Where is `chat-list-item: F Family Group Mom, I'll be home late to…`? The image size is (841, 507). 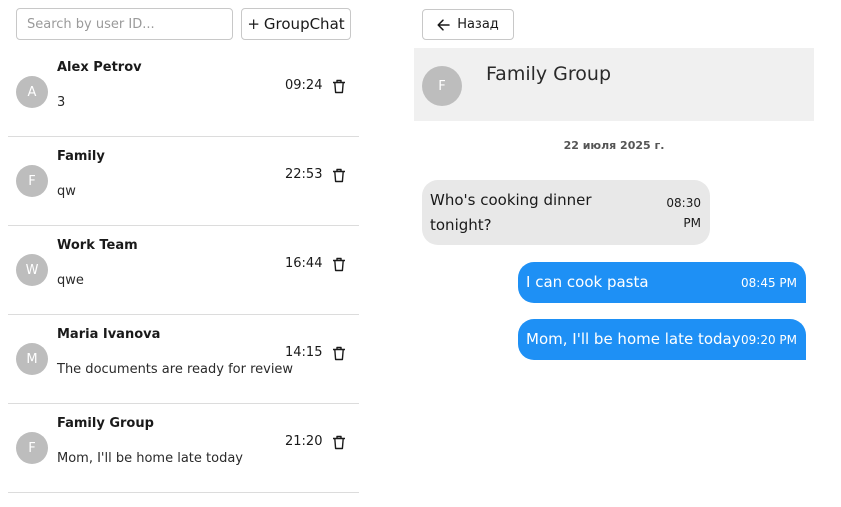
chat-list-item: F Family Group Mom, I'll be home late to… is located at coordinates (183, 448).